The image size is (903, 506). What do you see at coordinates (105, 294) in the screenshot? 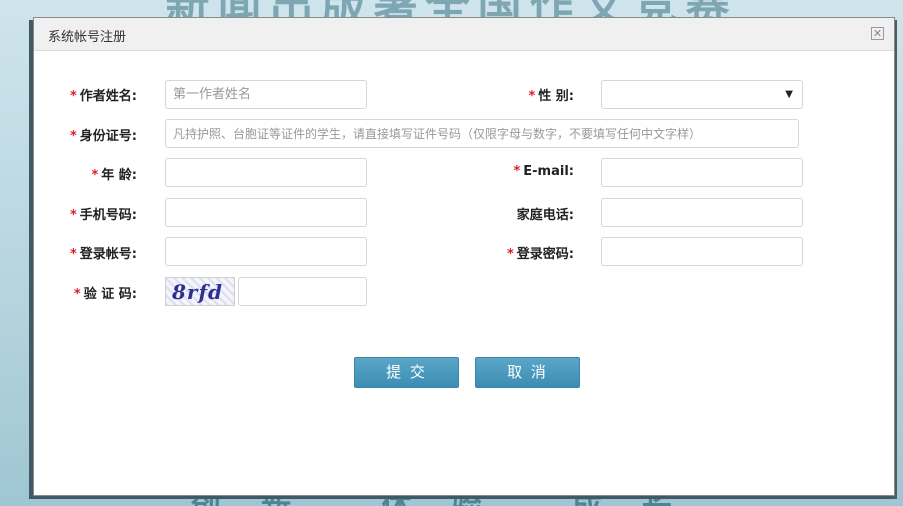
I see `captcha-label: * 验 证 码:` at bounding box center [105, 294].